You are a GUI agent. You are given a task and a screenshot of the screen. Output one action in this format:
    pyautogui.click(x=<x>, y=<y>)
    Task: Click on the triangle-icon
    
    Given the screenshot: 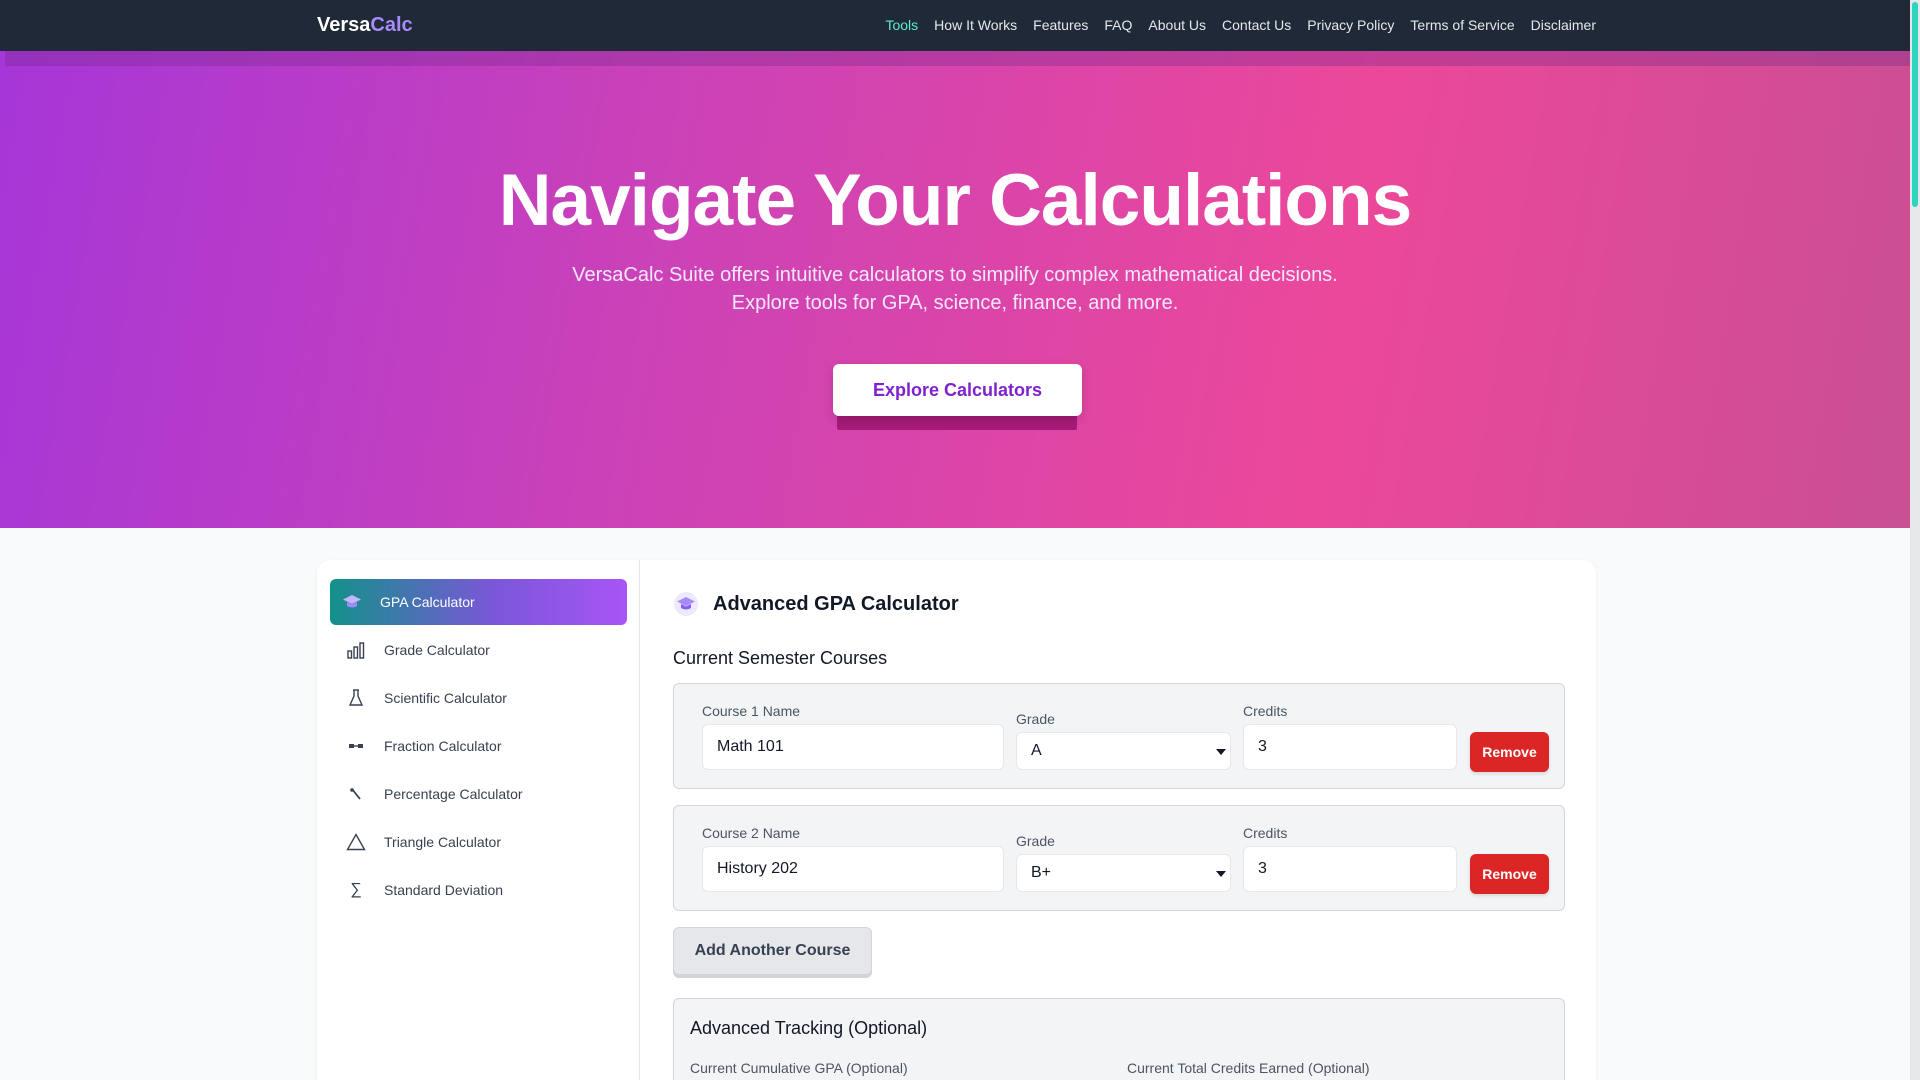 What is the action you would take?
    pyautogui.click(x=356, y=842)
    